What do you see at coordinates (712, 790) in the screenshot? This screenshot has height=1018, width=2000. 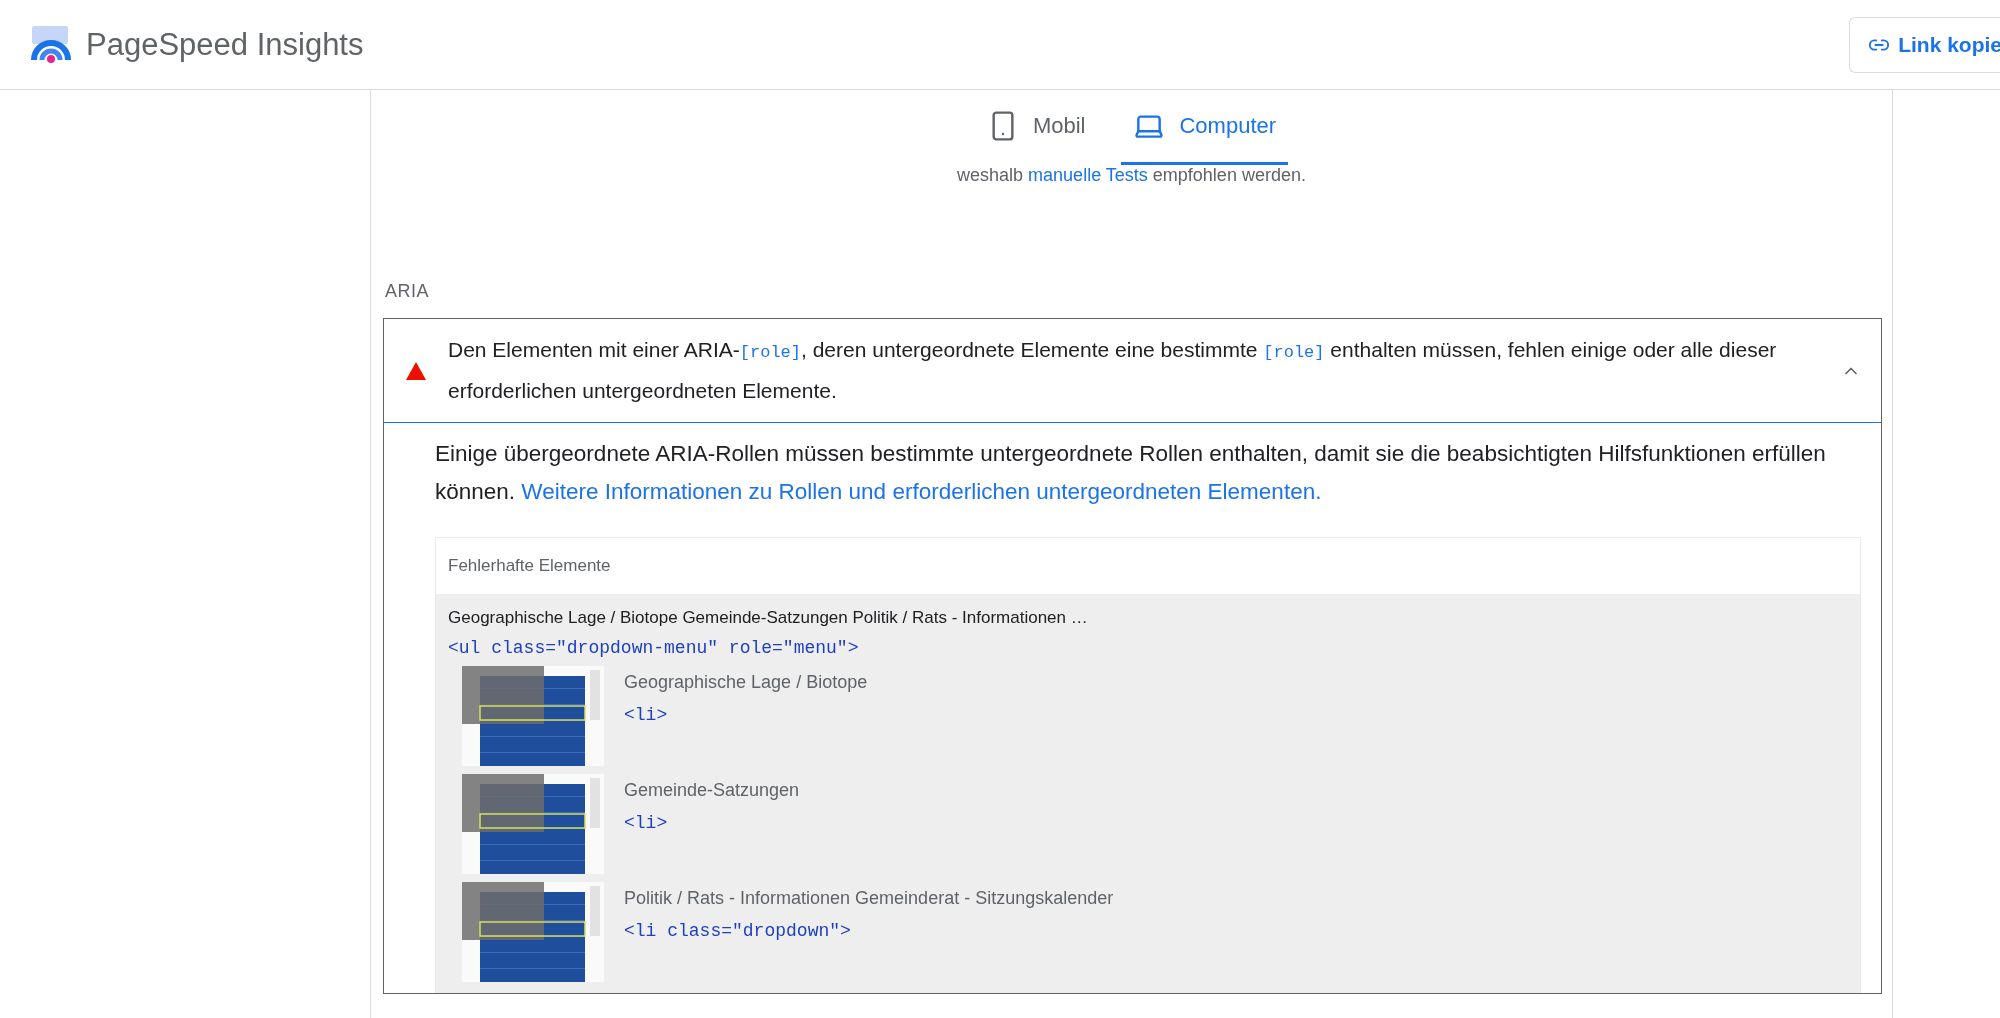 I see `child-element-label: Gemeinde-Satzungen` at bounding box center [712, 790].